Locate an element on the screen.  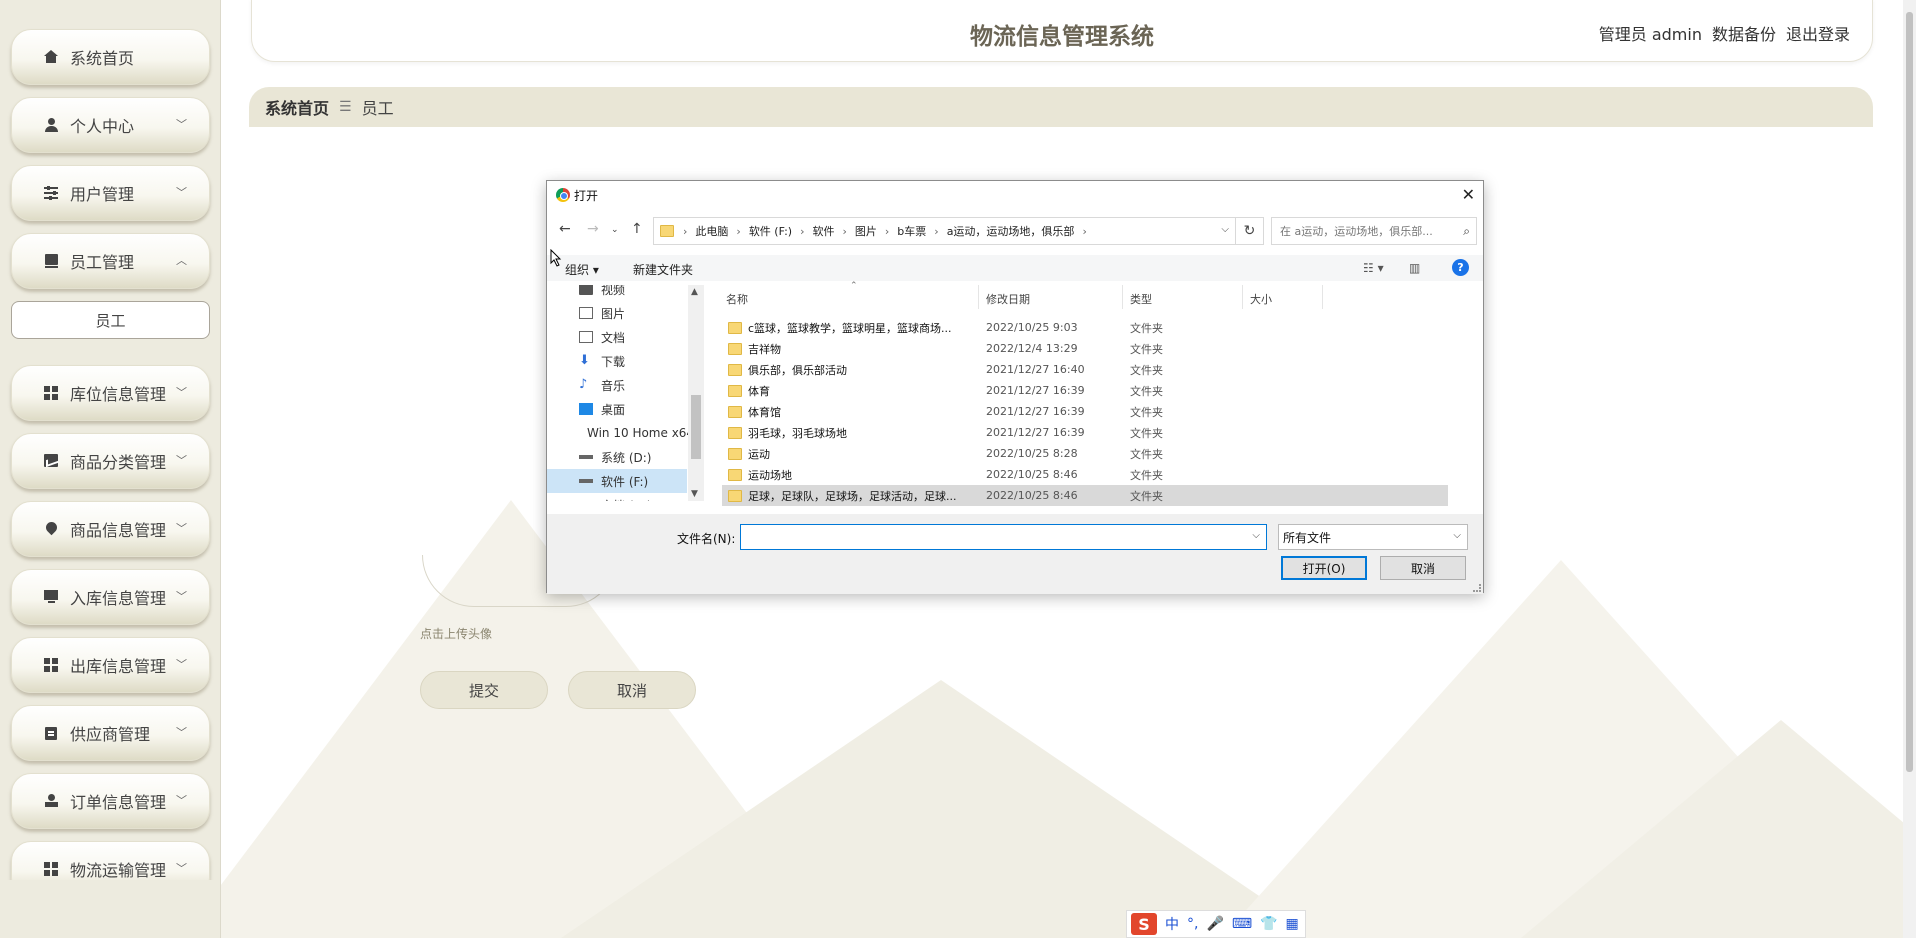
sidebar-item: 物流运输管理 ﹀ is located at coordinates (110, 860).